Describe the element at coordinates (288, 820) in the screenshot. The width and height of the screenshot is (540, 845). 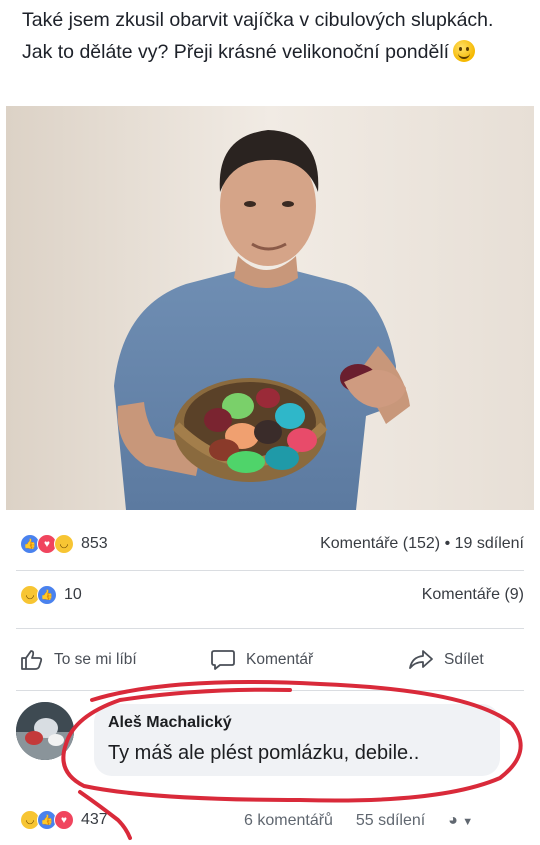
I see `comments-link: 6 komentářů` at that location.